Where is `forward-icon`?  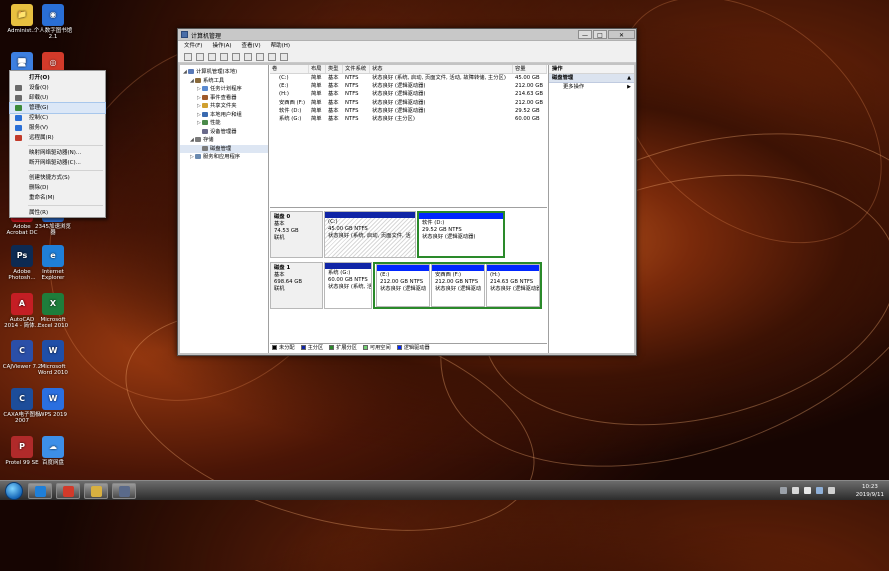 forward-icon is located at coordinates (200, 57).